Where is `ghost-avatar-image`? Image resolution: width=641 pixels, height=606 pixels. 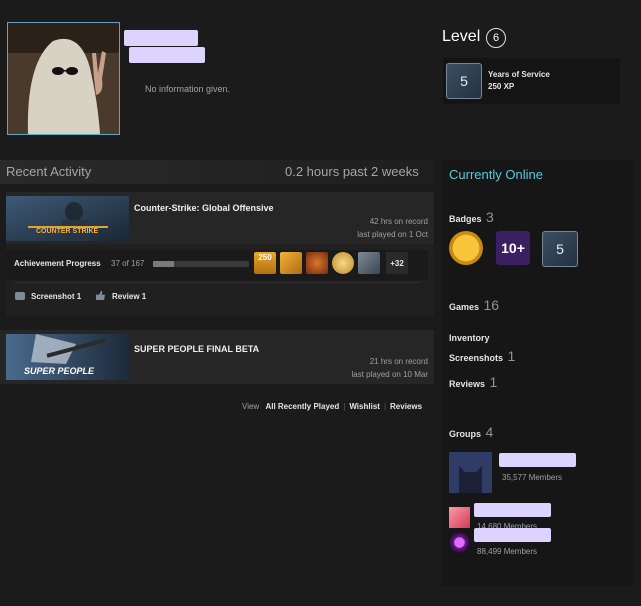 ghost-avatar-image is located at coordinates (63, 78).